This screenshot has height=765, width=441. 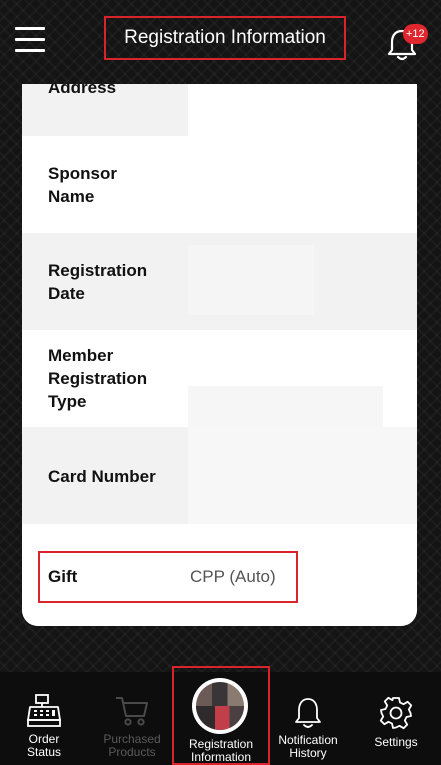 I want to click on field-row-member-registration-type: Member Registration Type, so click(x=219, y=378).